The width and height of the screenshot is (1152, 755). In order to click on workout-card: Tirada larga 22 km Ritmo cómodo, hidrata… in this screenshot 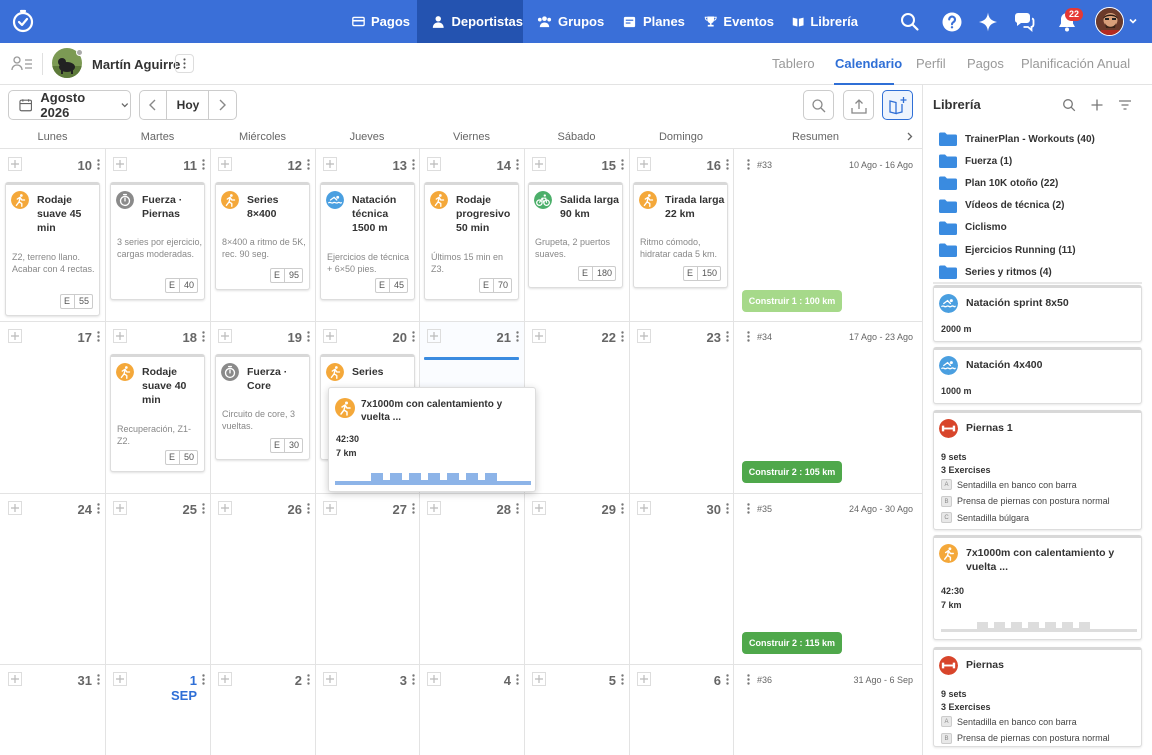, I will do `click(680, 235)`.